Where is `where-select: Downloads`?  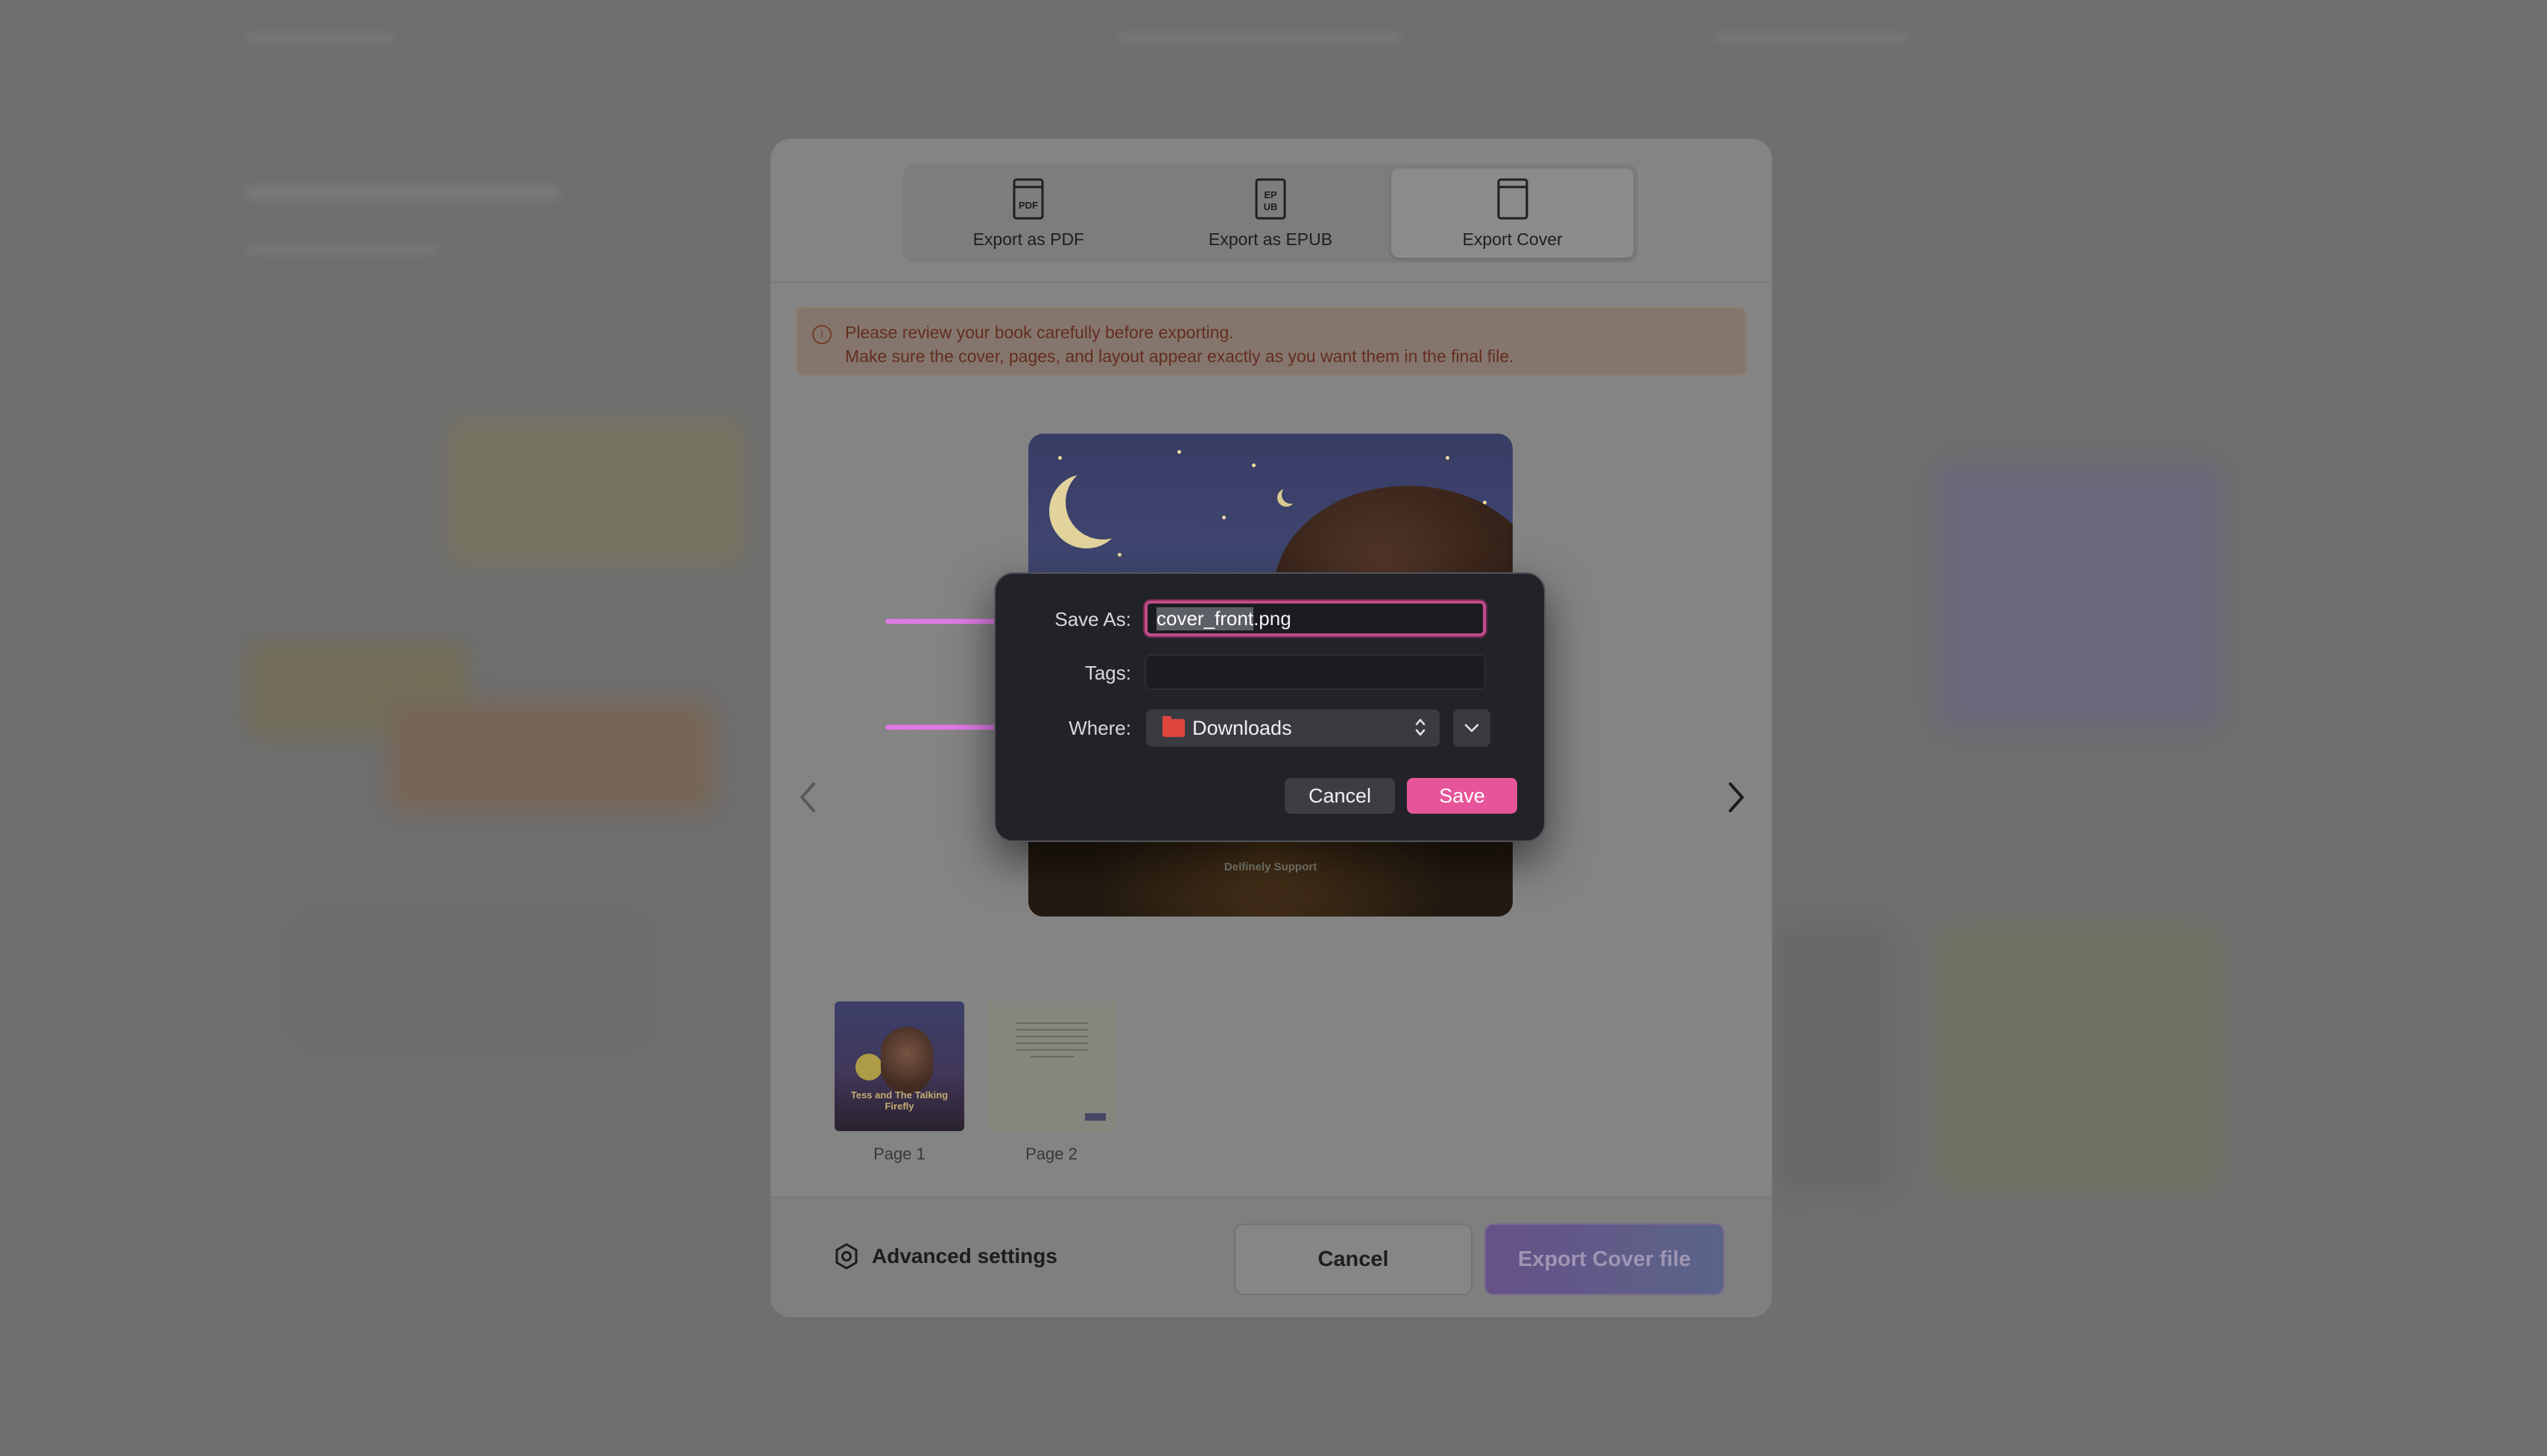
where-select: Downloads is located at coordinates (1293, 728).